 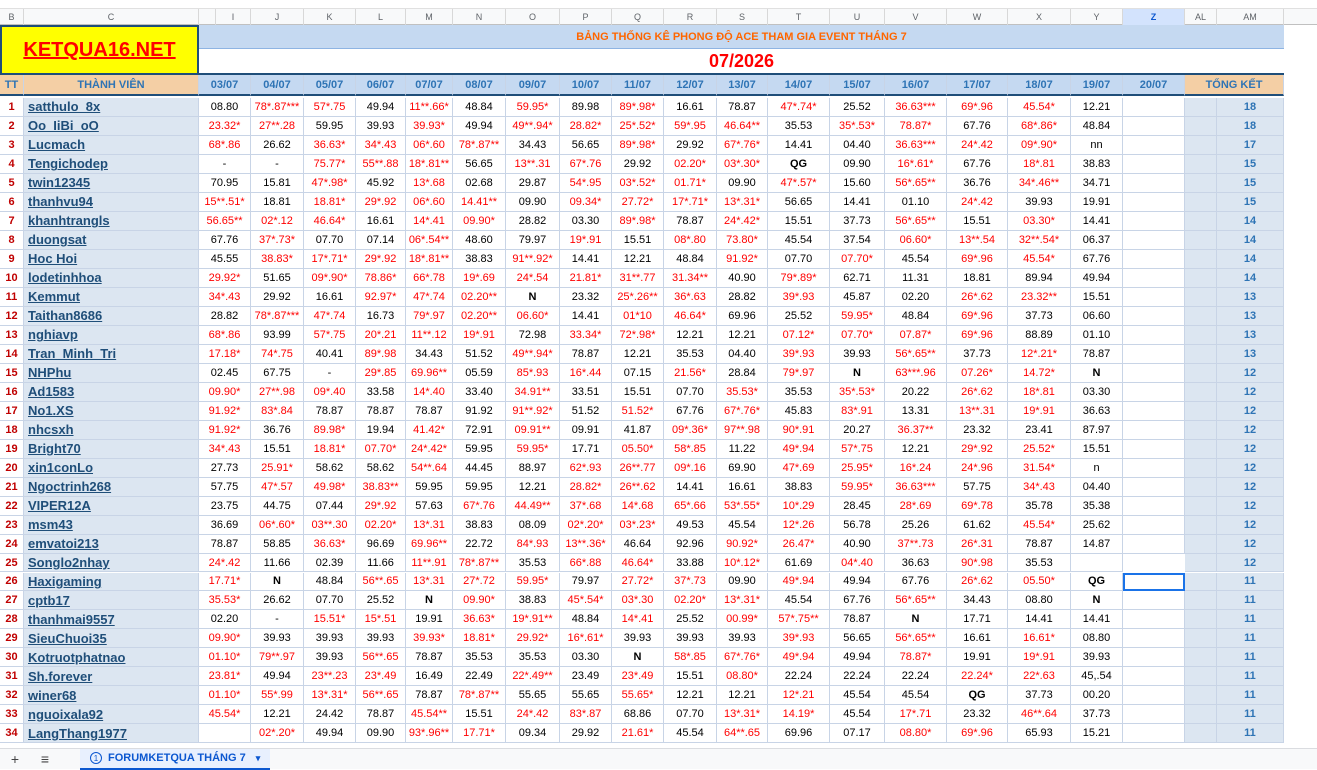 What do you see at coordinates (1097, 202) in the screenshot?
I see `score-cell: 19.91` at bounding box center [1097, 202].